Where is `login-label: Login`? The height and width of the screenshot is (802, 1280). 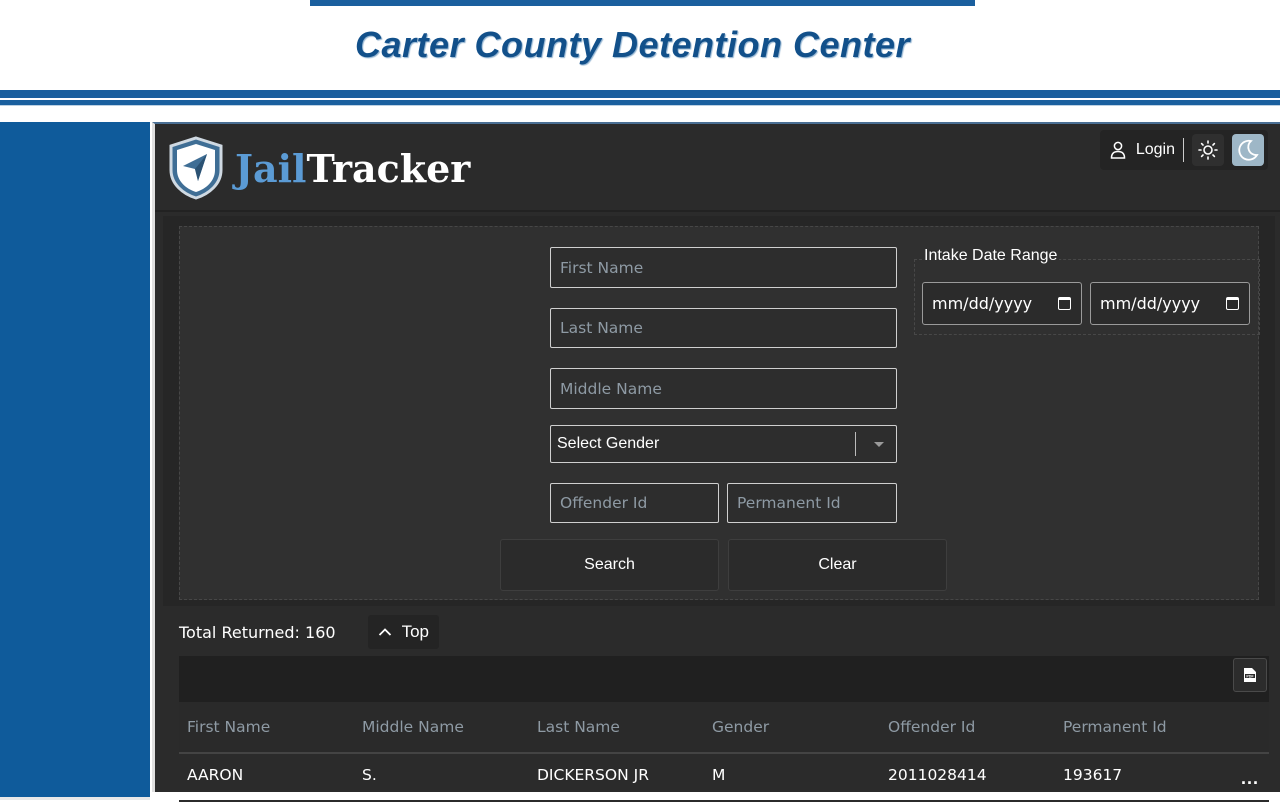 login-label: Login is located at coordinates (1155, 149).